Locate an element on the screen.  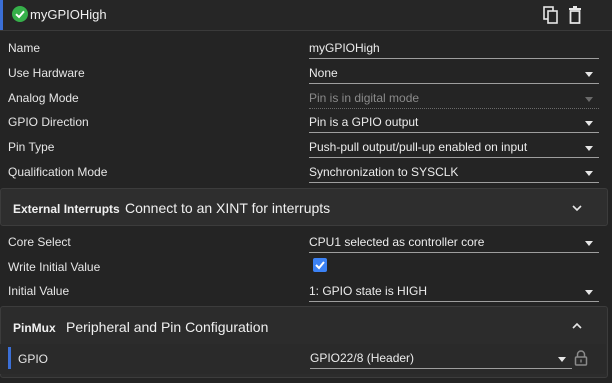
pinmux-key: PinMux is located at coordinates (34, 328).